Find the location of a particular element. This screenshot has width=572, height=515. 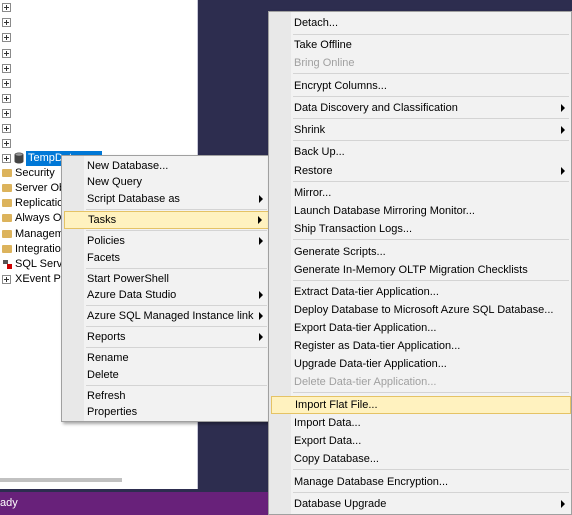

menu-item-data-discovery: Data Discovery and Classification is located at coordinates (431, 108).